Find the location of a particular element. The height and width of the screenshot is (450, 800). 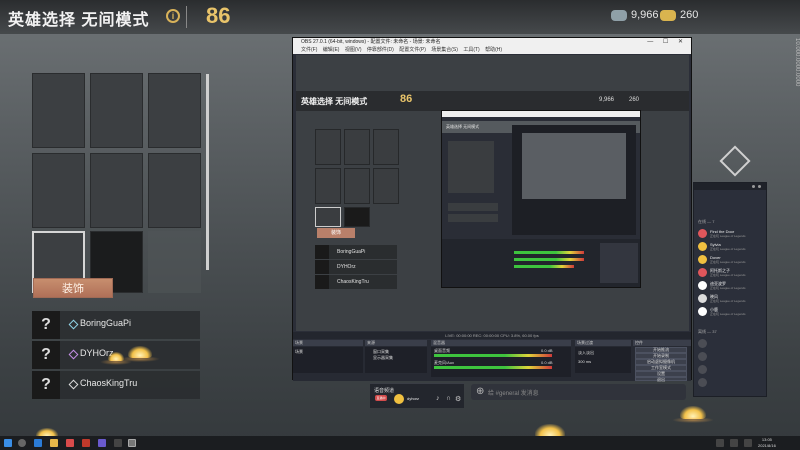

sources-list: 窗口采集 显示器采集 is located at coordinates (396, 360).